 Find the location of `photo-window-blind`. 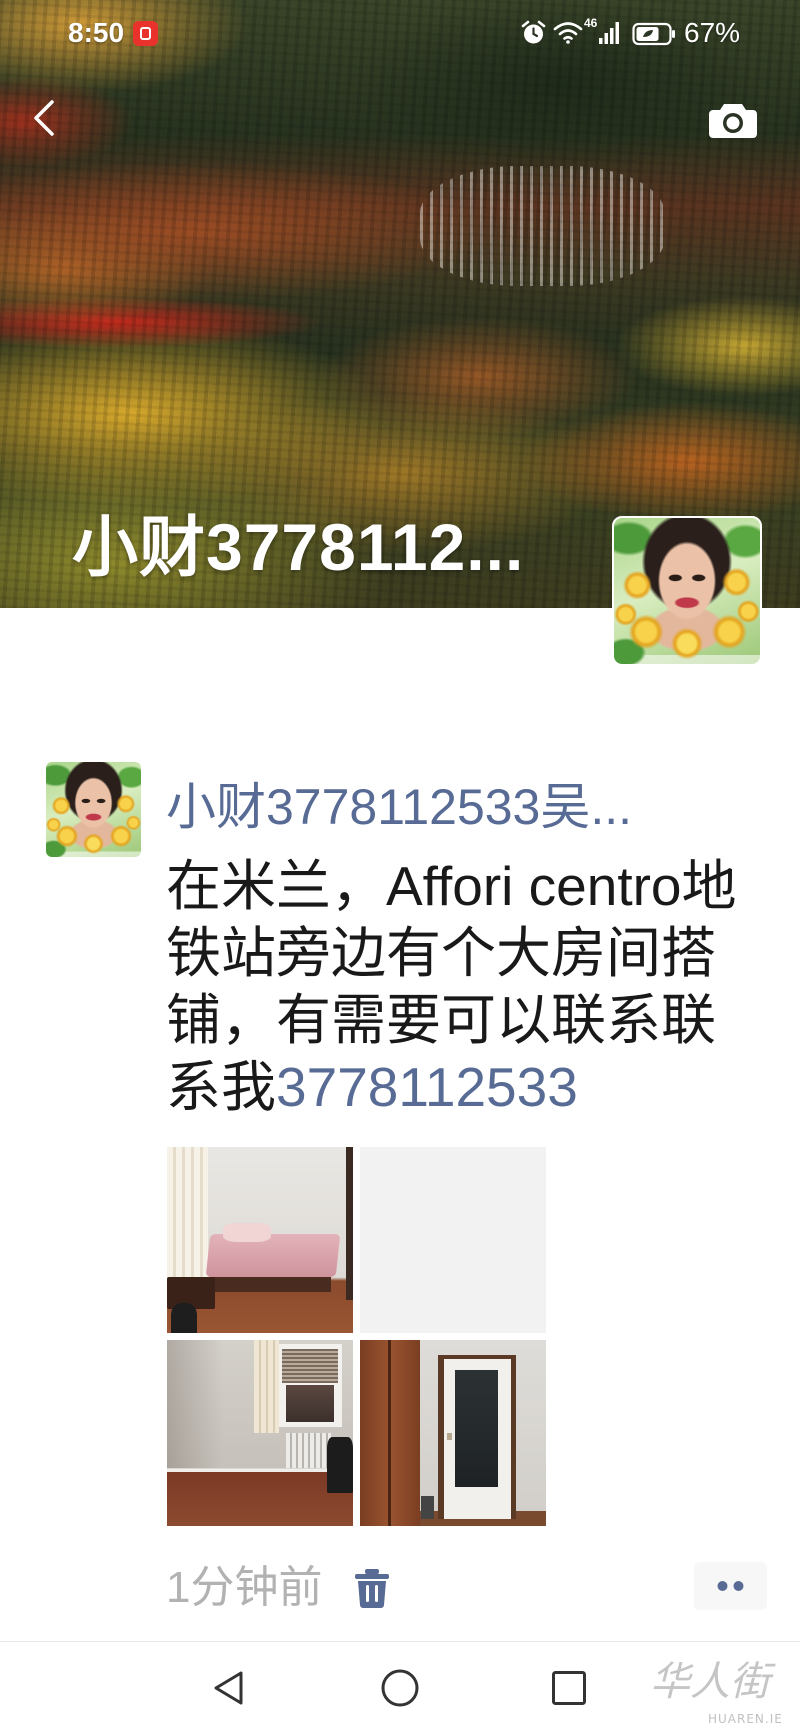

photo-window-blind is located at coordinates (310, 1366).